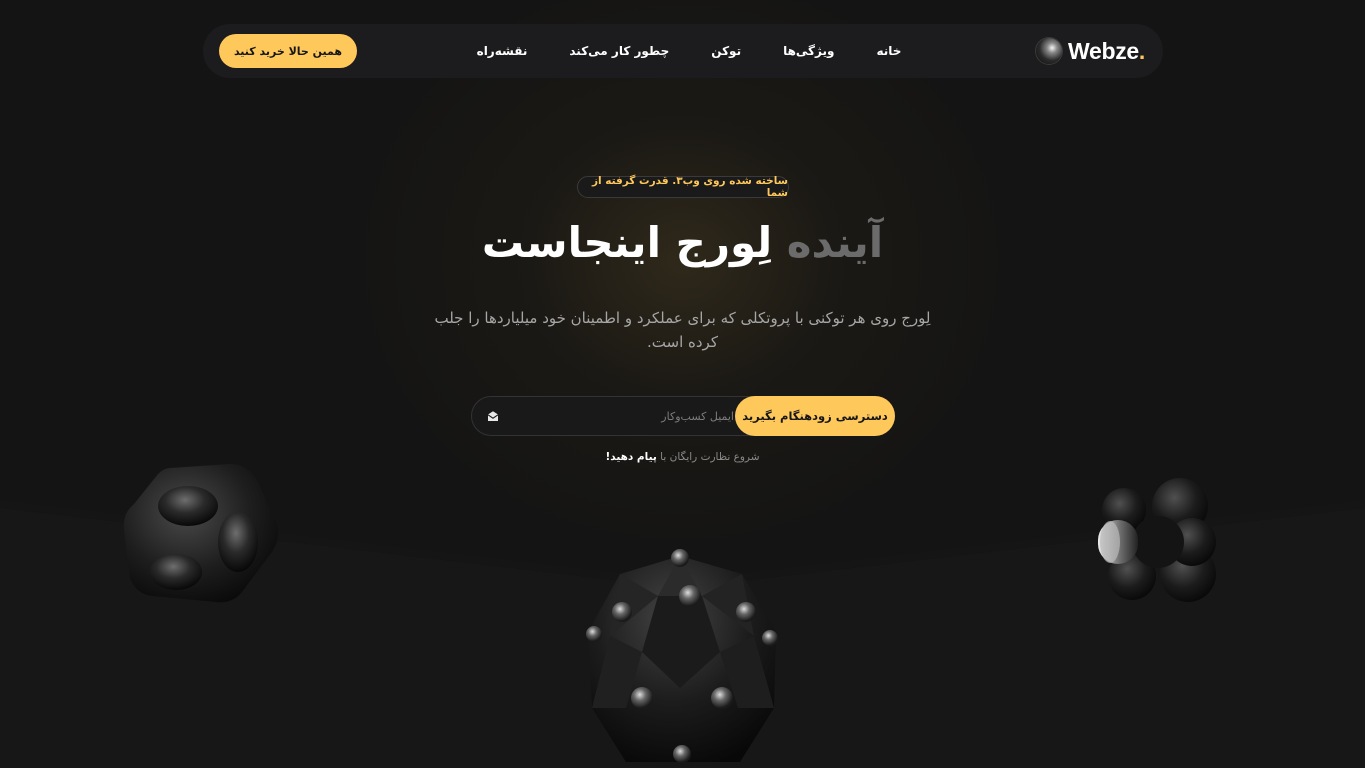 Image resolution: width=1365 pixels, height=768 pixels. What do you see at coordinates (808, 51) in the screenshot?
I see `nav-link-features: ویژگی‌ها` at bounding box center [808, 51].